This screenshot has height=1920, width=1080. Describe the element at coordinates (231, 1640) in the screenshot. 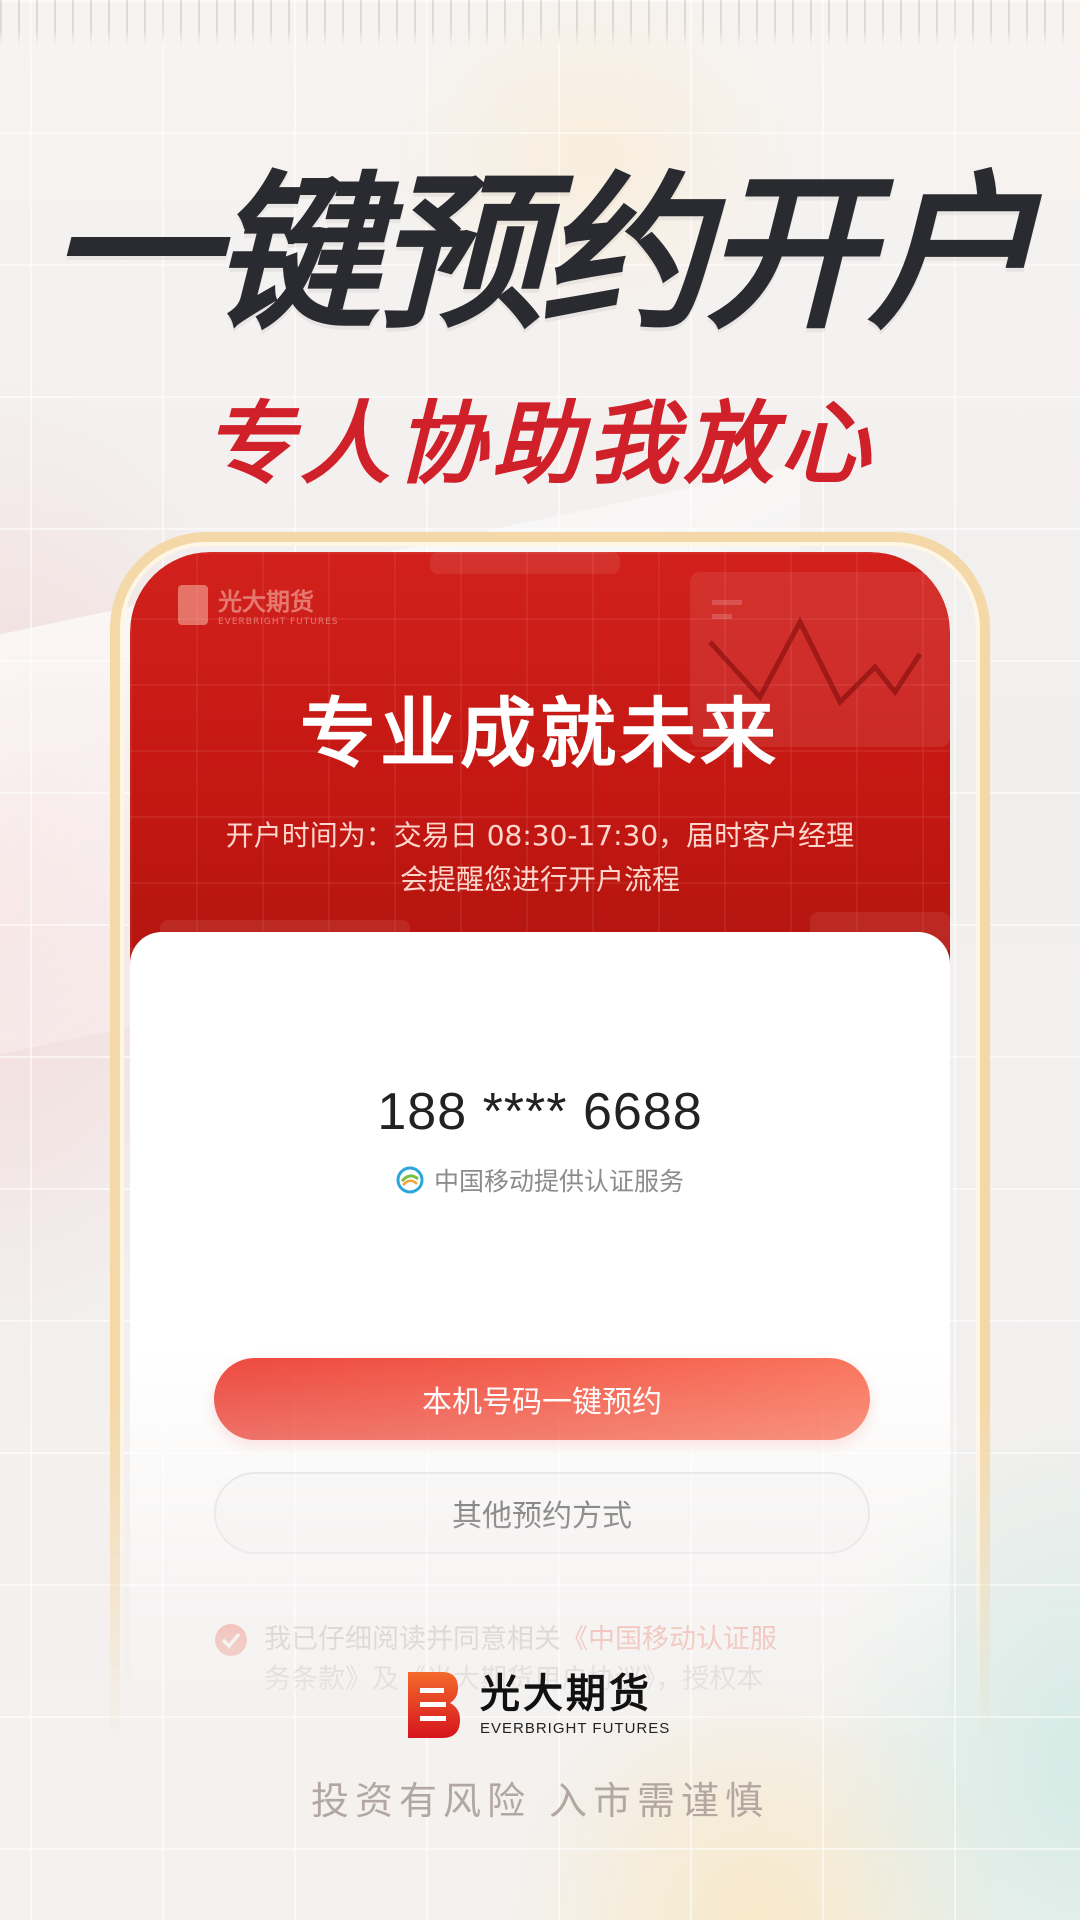

I see `agreement-checkbox-icon` at that location.